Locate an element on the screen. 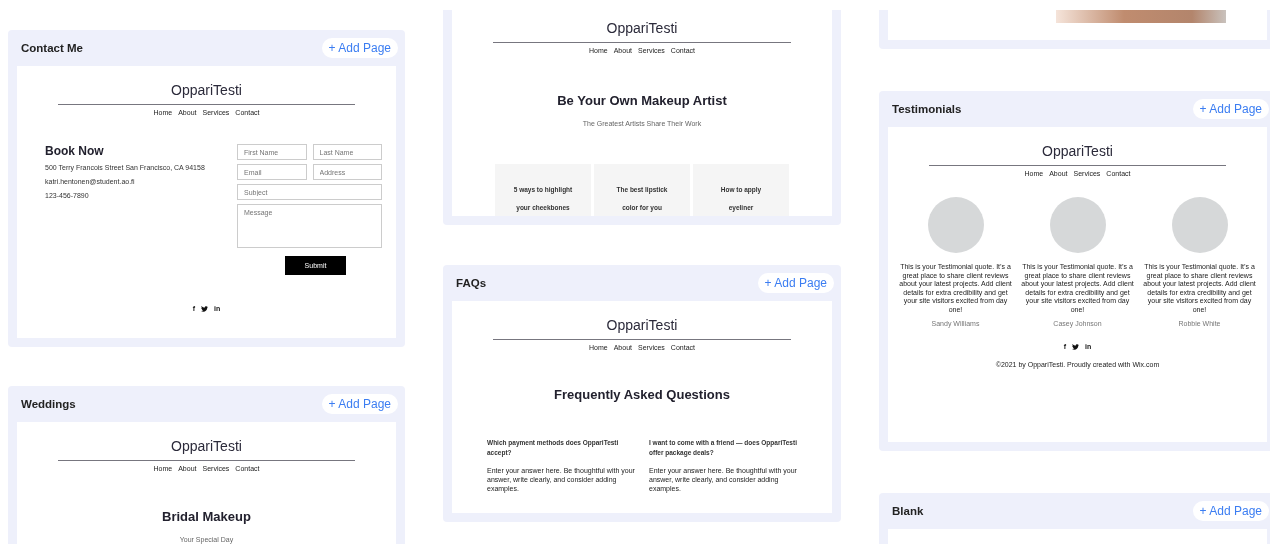 Image resolution: width=1270 pixels, height=544 pixels. template-title: Blank is located at coordinates (908, 511).